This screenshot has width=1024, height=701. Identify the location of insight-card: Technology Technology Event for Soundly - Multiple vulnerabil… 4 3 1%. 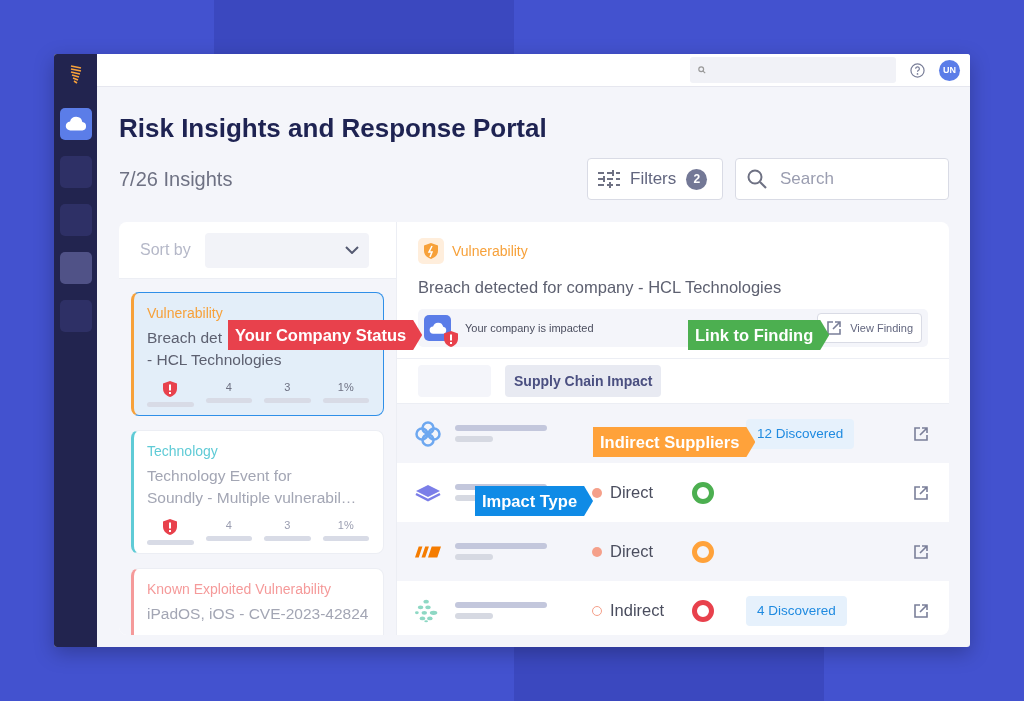
(257, 492).